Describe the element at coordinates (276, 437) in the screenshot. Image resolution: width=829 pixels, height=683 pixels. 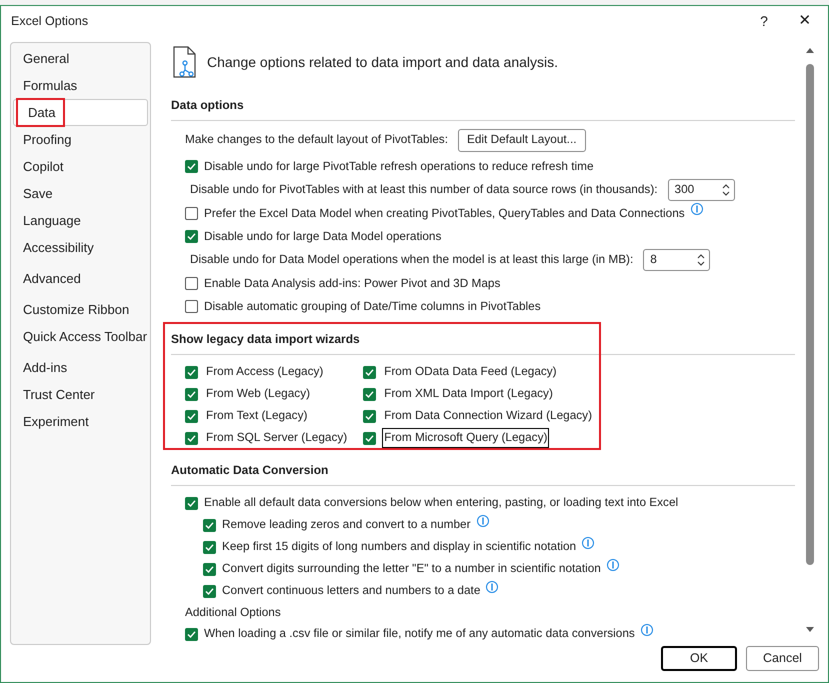
I see `checkbox-label: From SQL Server (Legacy)` at that location.